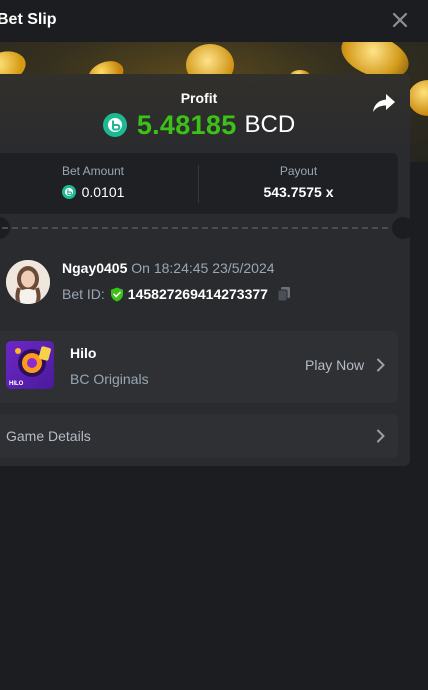 The width and height of the screenshot is (428, 690). Describe the element at coordinates (116, 294) in the screenshot. I see `verified-shield-icon` at that location.